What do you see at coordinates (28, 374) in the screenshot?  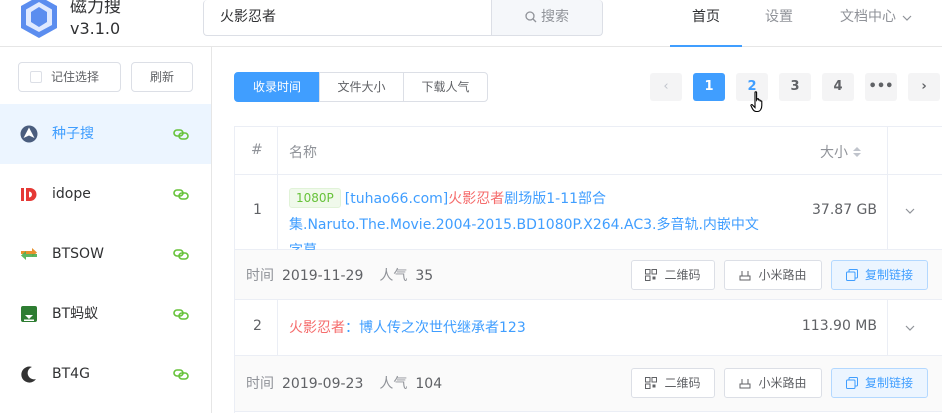 I see `bt4g-icon` at bounding box center [28, 374].